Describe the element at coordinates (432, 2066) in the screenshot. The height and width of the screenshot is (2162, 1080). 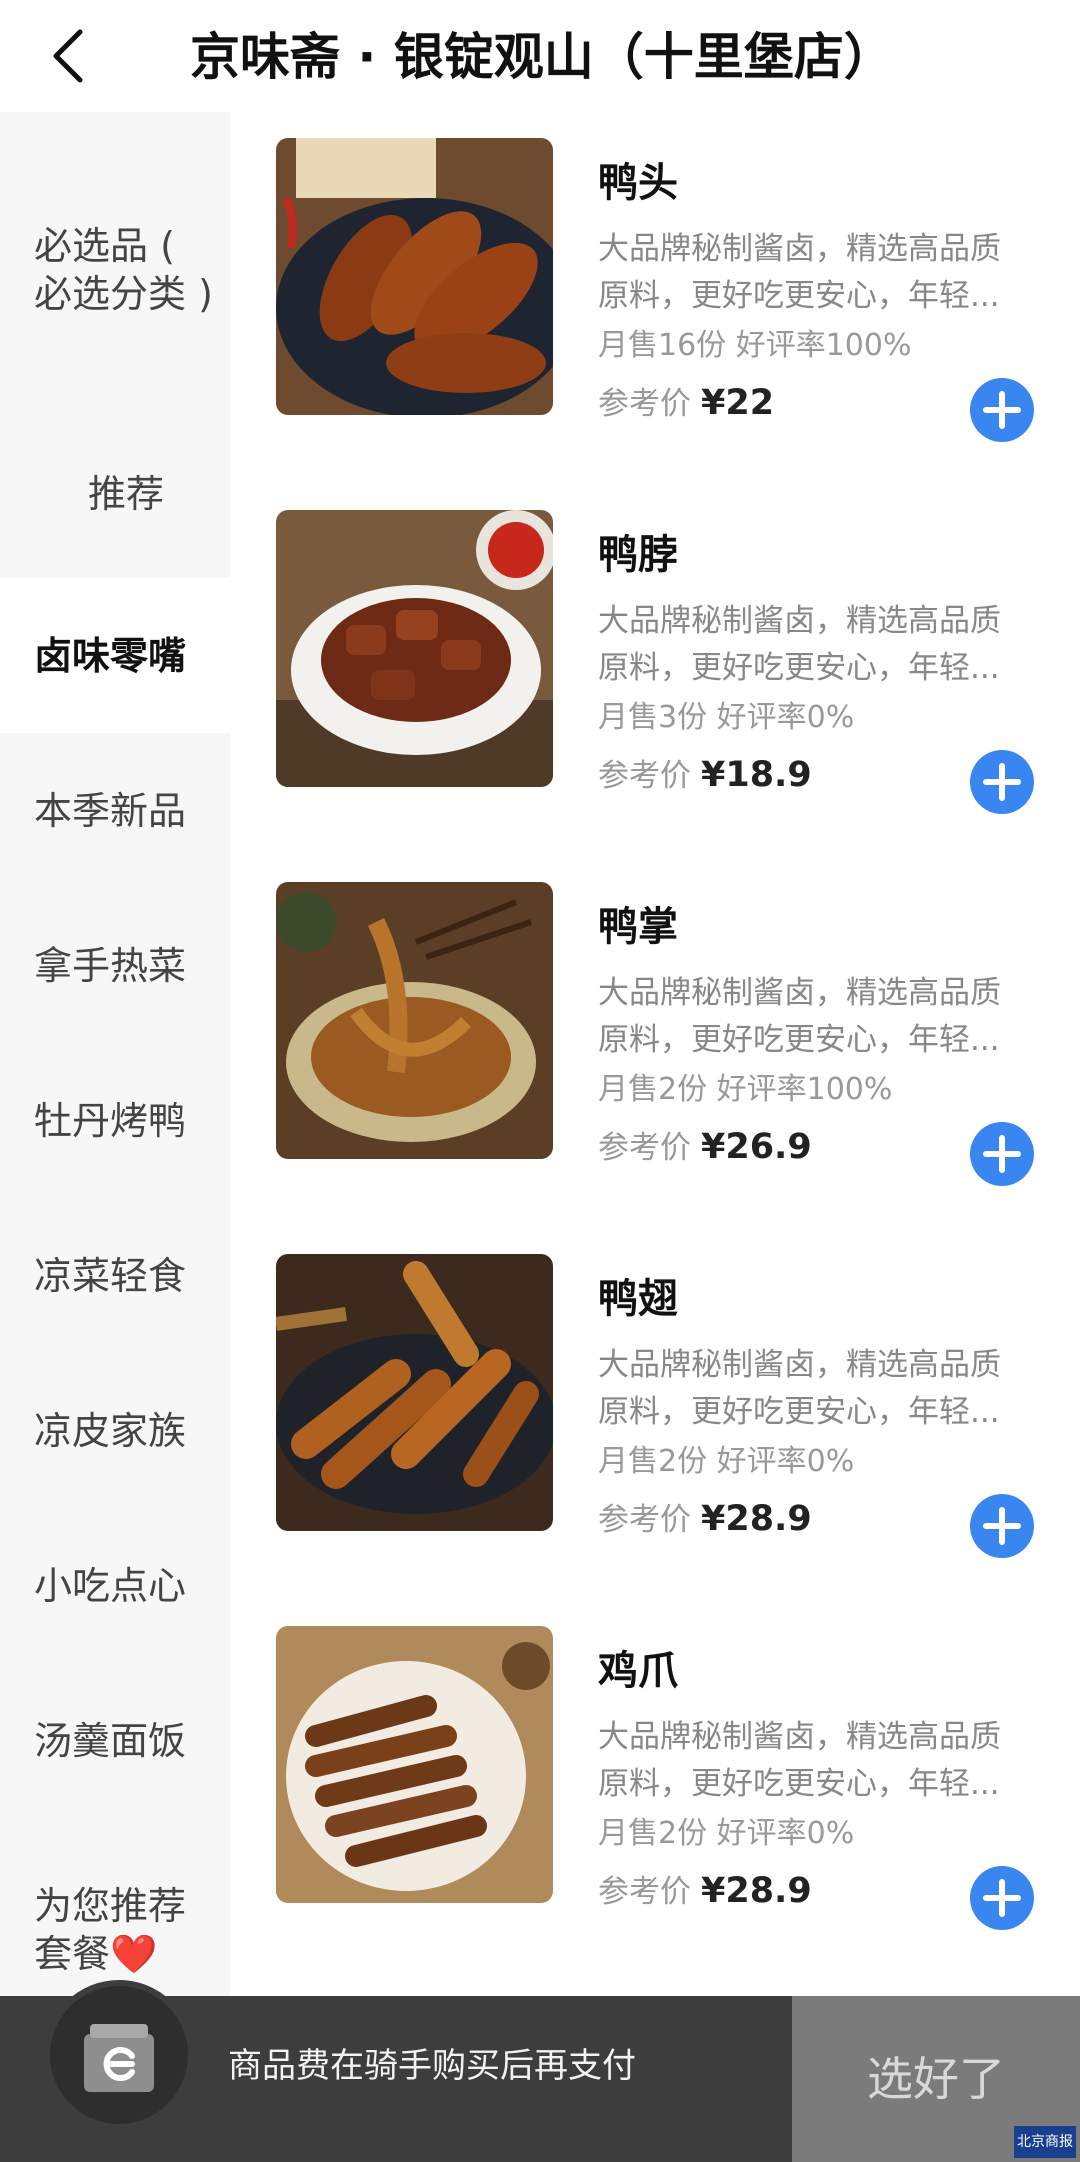
I see `payment-note: 商品费在骑手购买后再支付` at that location.